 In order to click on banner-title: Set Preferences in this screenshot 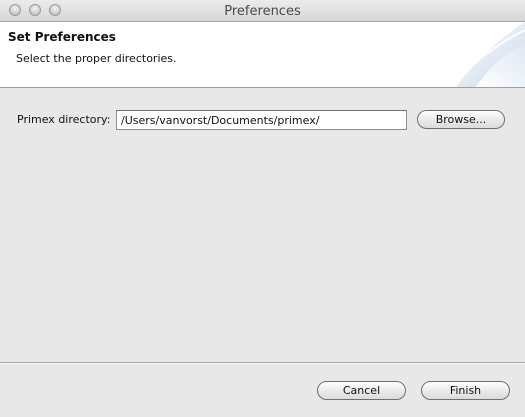, I will do `click(62, 37)`.